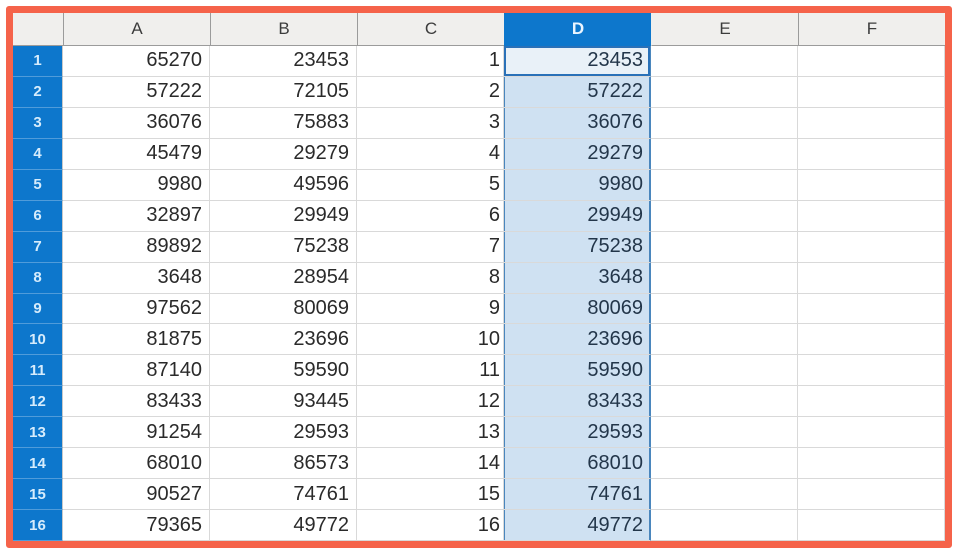 The width and height of the screenshot is (966, 554). Describe the element at coordinates (283, 495) in the screenshot. I see `cell-B15: 74761` at that location.